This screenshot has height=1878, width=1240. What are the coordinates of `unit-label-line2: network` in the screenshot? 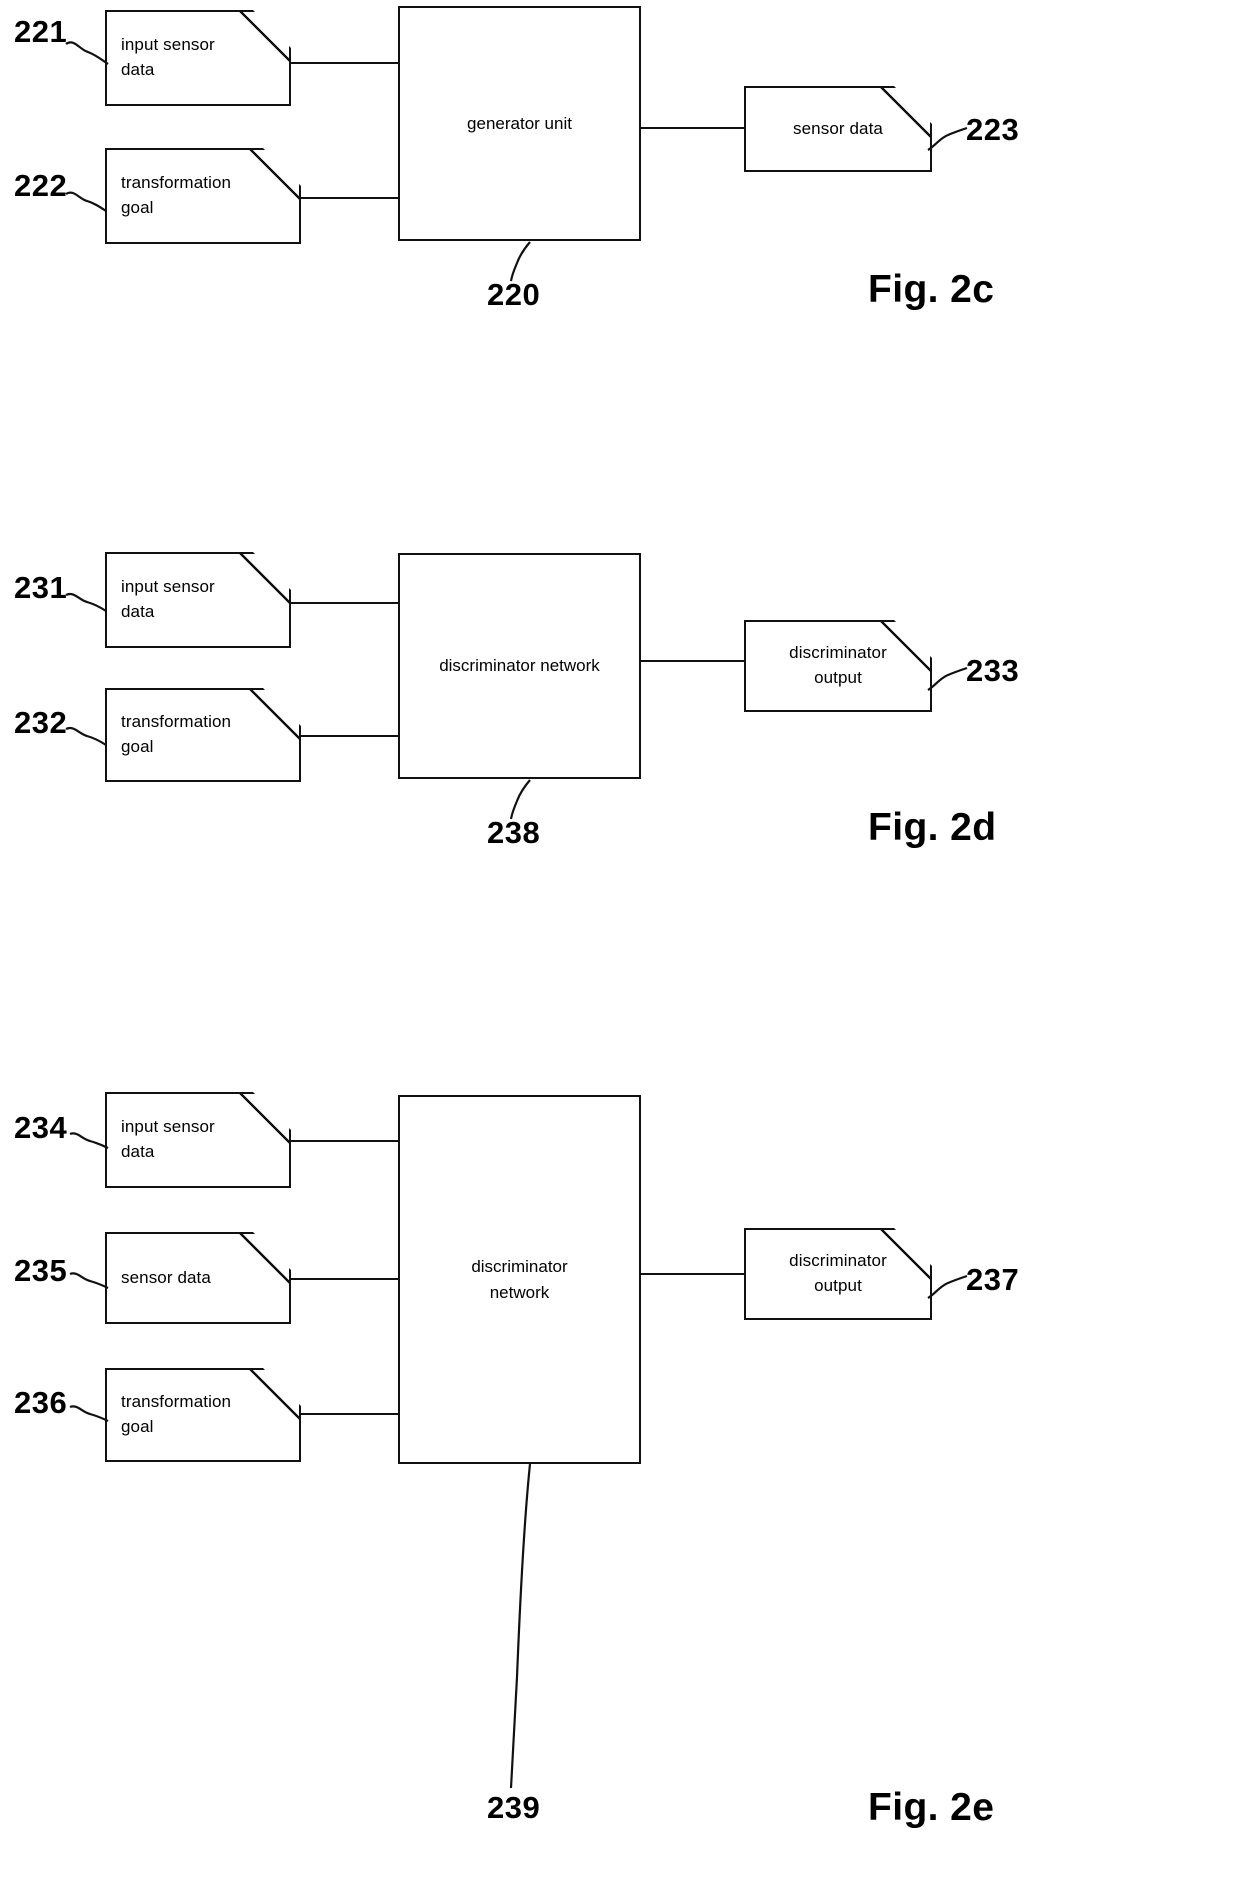 It's located at (519, 1292).